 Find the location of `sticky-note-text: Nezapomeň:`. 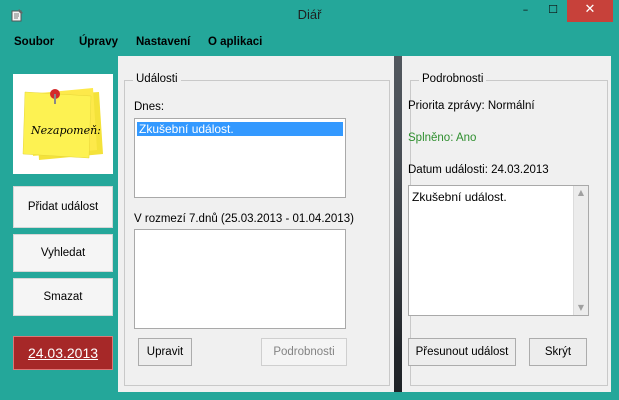

sticky-note-text: Nezapomeň: is located at coordinates (66, 130).